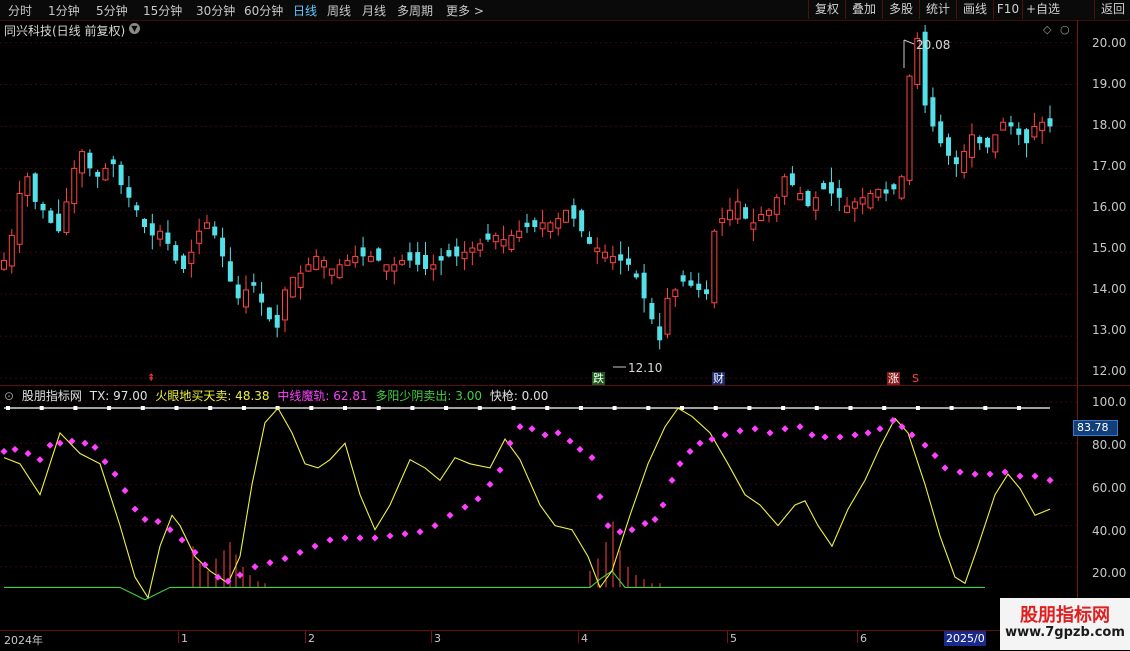 The image size is (1130, 651). Describe the element at coordinates (915, 378) in the screenshot. I see `s-marker: S` at that location.